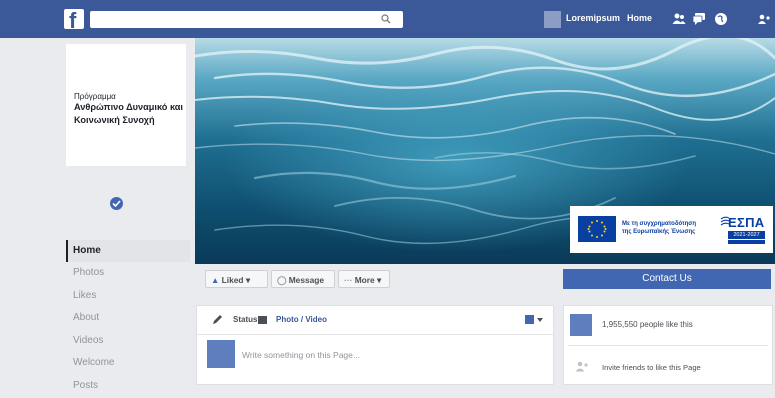 This screenshot has width=775, height=398. Describe the element at coordinates (245, 319) in the screenshot. I see `status-tab: Status` at that location.